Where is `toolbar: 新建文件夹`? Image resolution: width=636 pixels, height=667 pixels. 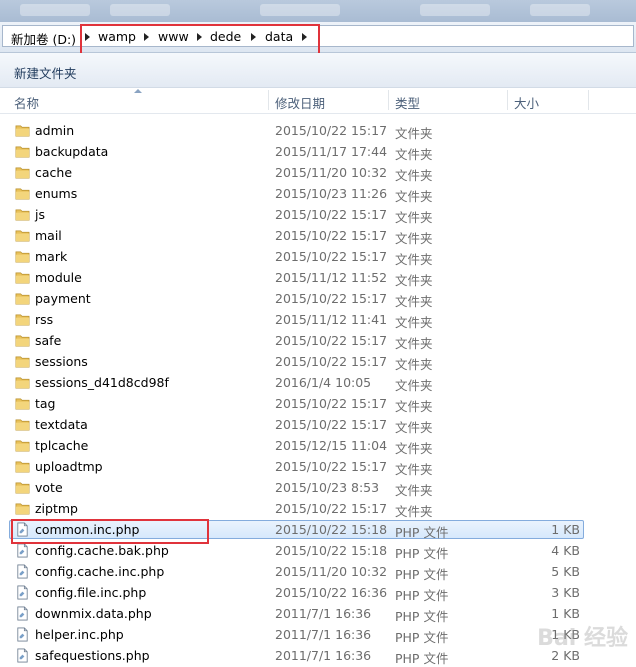
toolbar: 新建文件夹 is located at coordinates (318, 70).